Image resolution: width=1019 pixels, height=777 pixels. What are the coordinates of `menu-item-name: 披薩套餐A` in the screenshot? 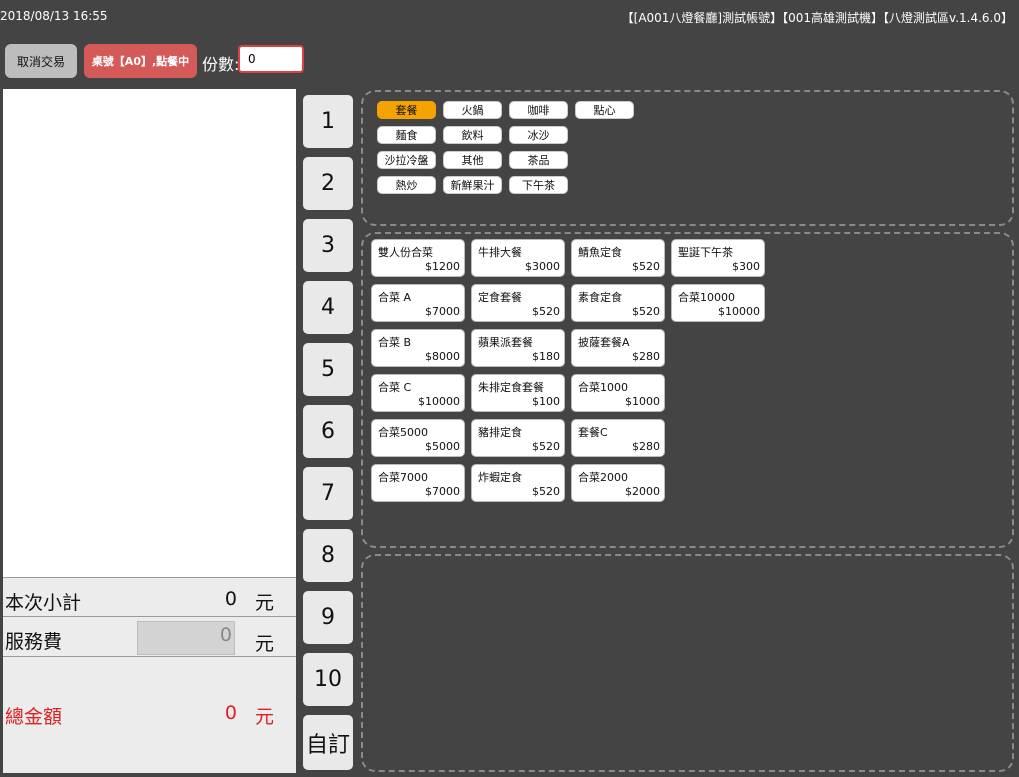 It's located at (604, 342).